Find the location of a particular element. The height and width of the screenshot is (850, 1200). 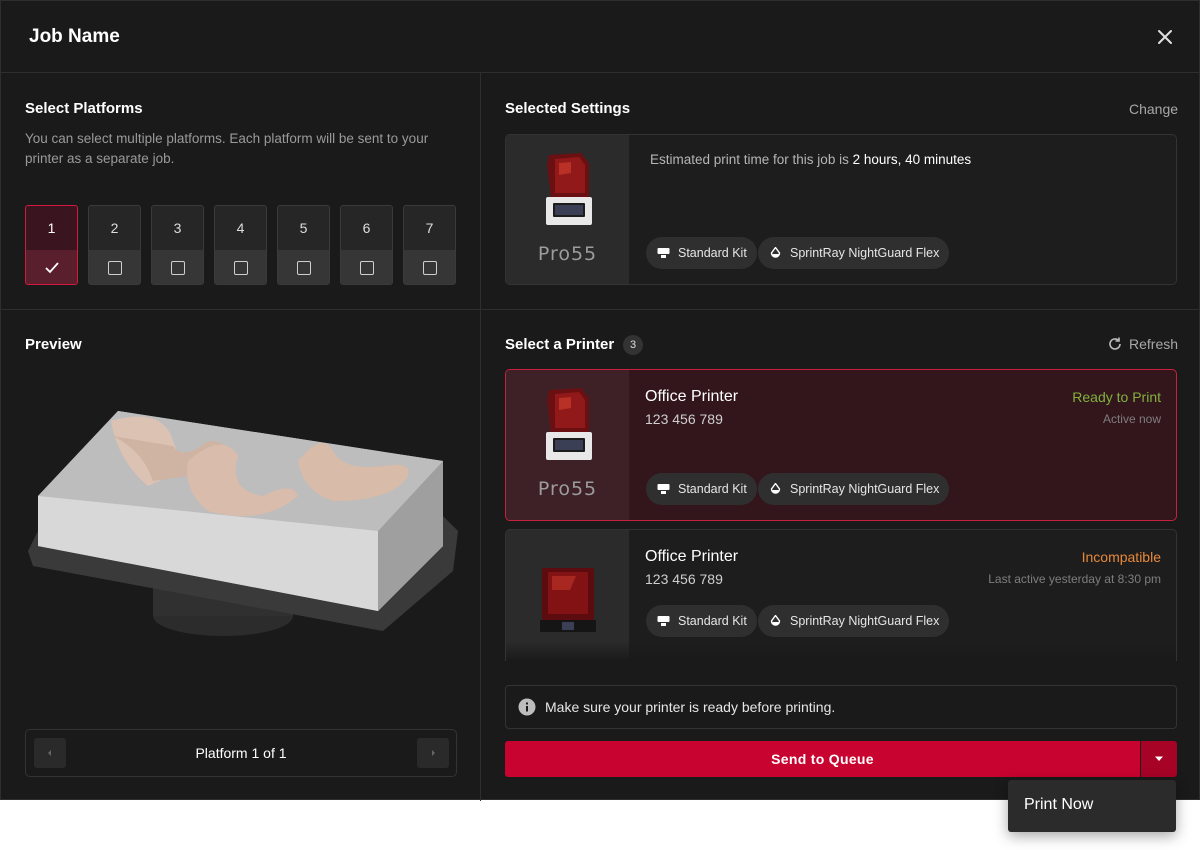

platform-number: 6 is located at coordinates (366, 228).